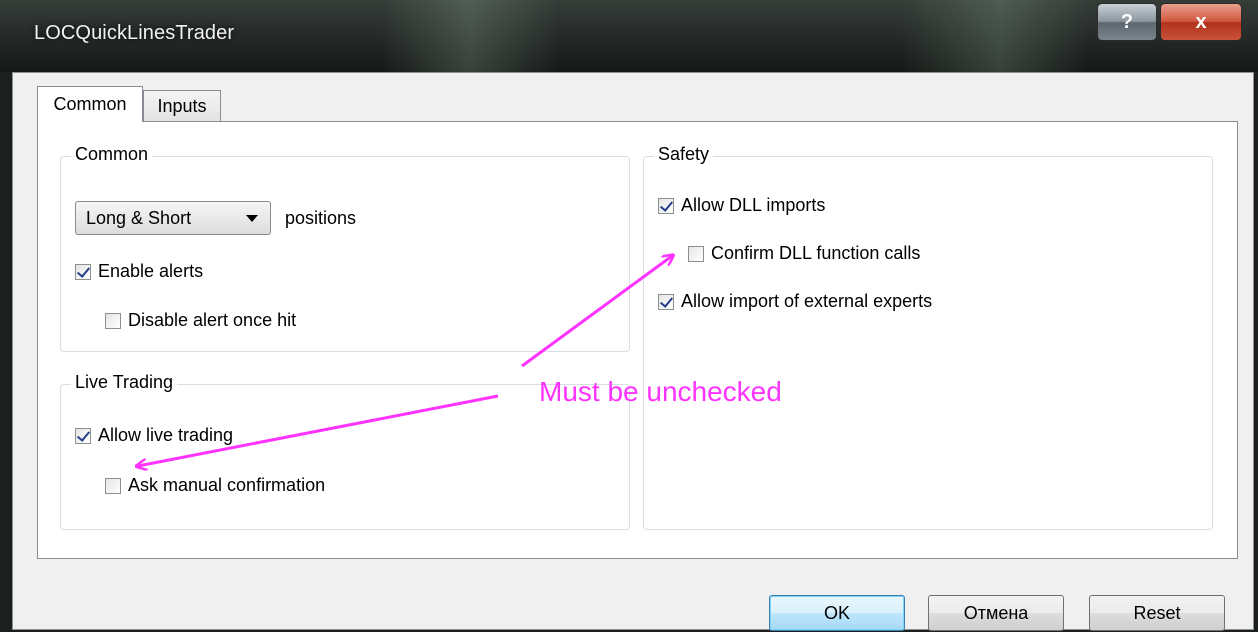 The height and width of the screenshot is (632, 1258). Describe the element at coordinates (318, 430) in the screenshot. I see `arrow-to-ask-manual-confirmation` at that location.